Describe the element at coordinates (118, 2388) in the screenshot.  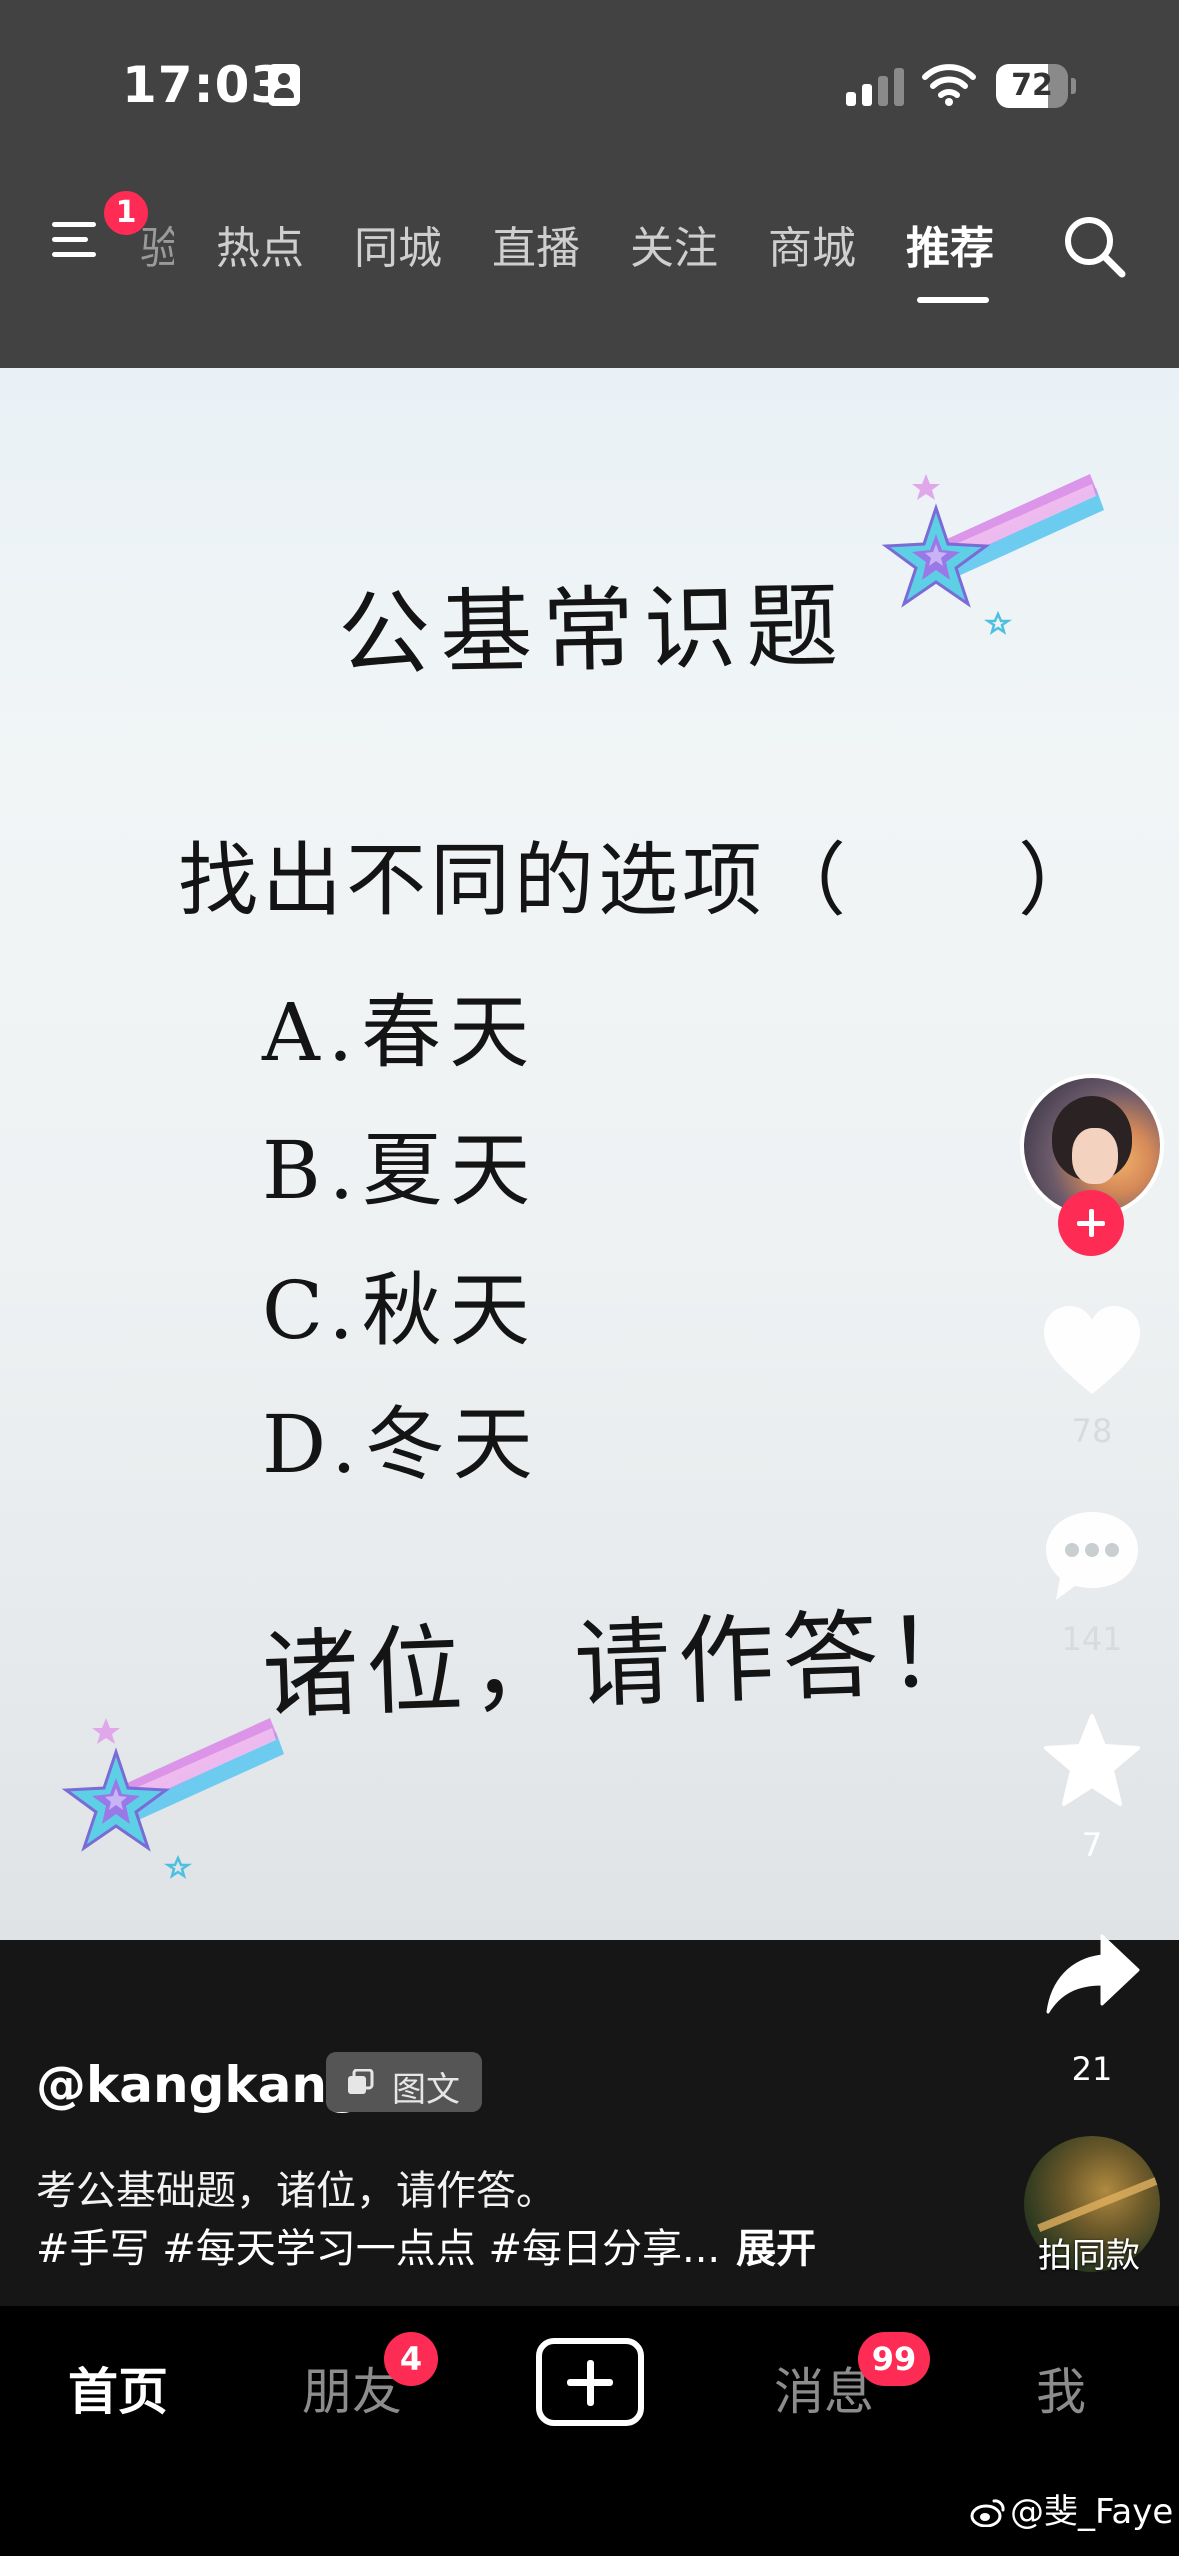
I see `tab-home: 首页` at that location.